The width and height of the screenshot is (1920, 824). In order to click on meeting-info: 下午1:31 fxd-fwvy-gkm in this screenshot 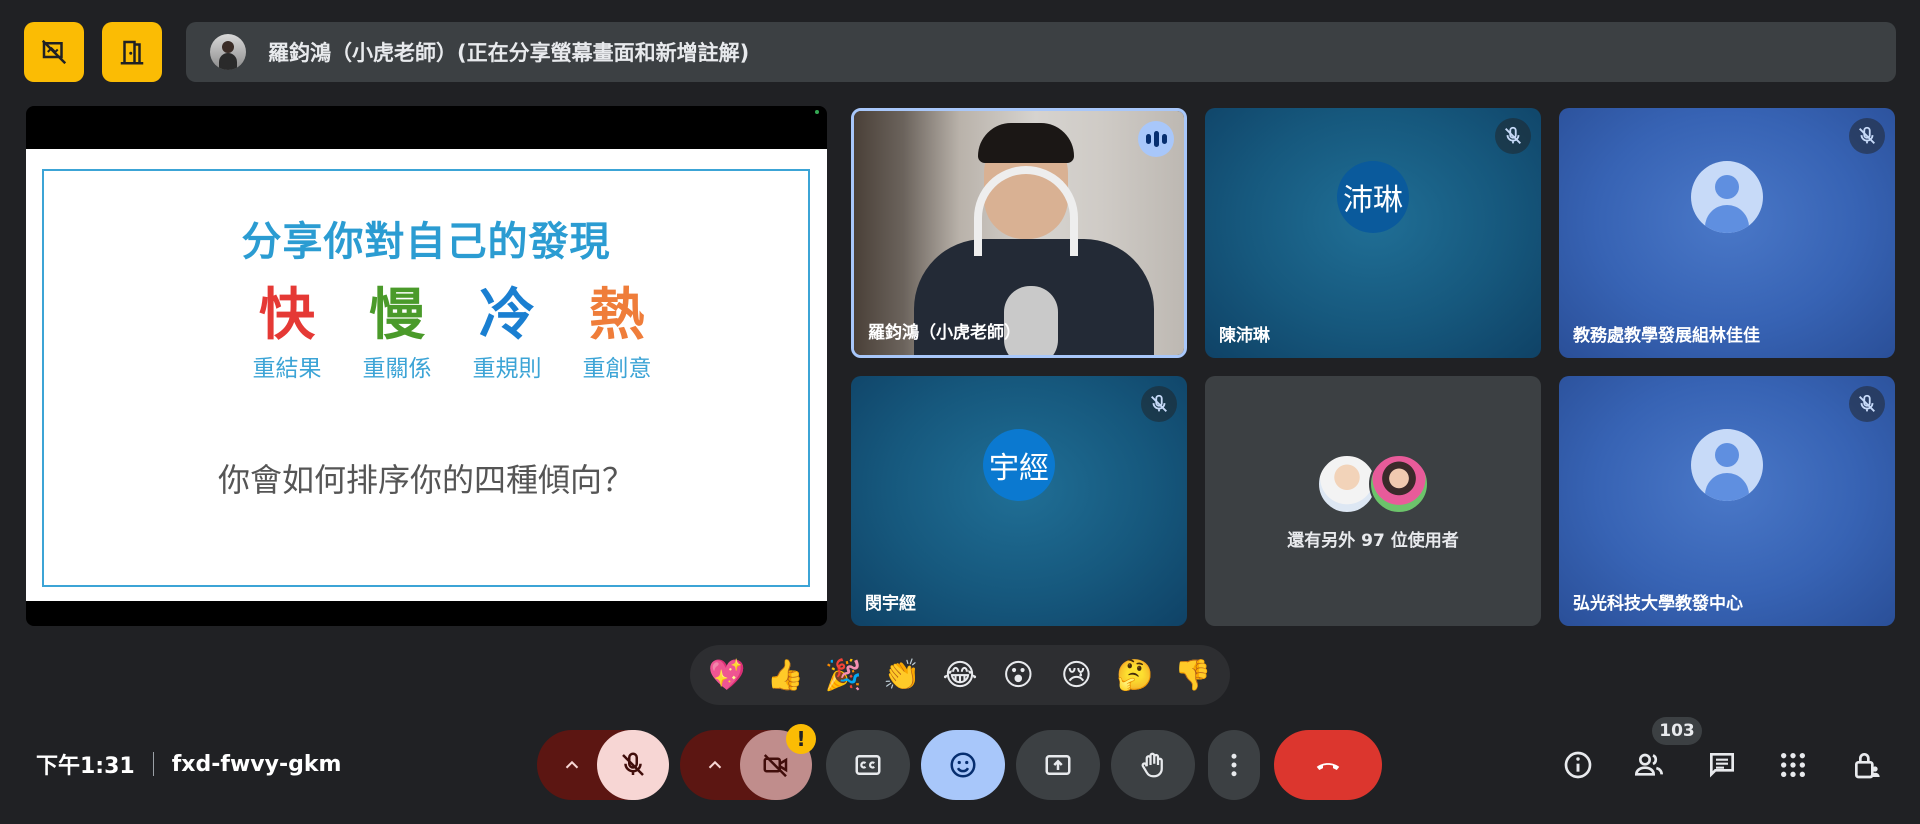, I will do `click(188, 764)`.